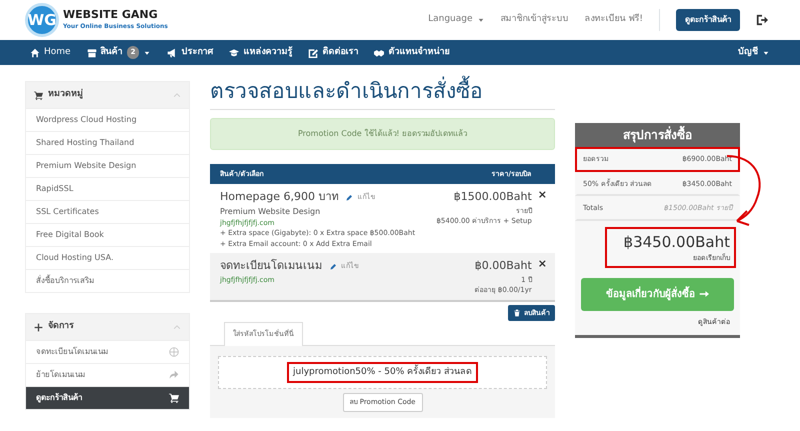  Describe the element at coordinates (38, 327) in the screenshot. I see `plus-icon` at that location.